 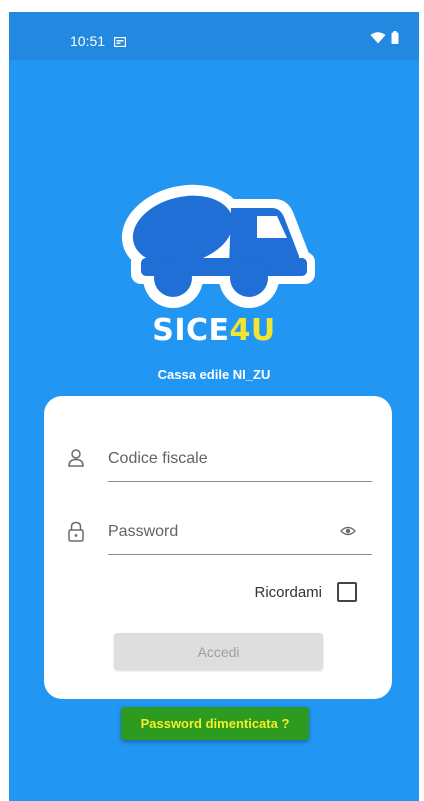 I want to click on fiscal-code-input, so click(x=218, y=459).